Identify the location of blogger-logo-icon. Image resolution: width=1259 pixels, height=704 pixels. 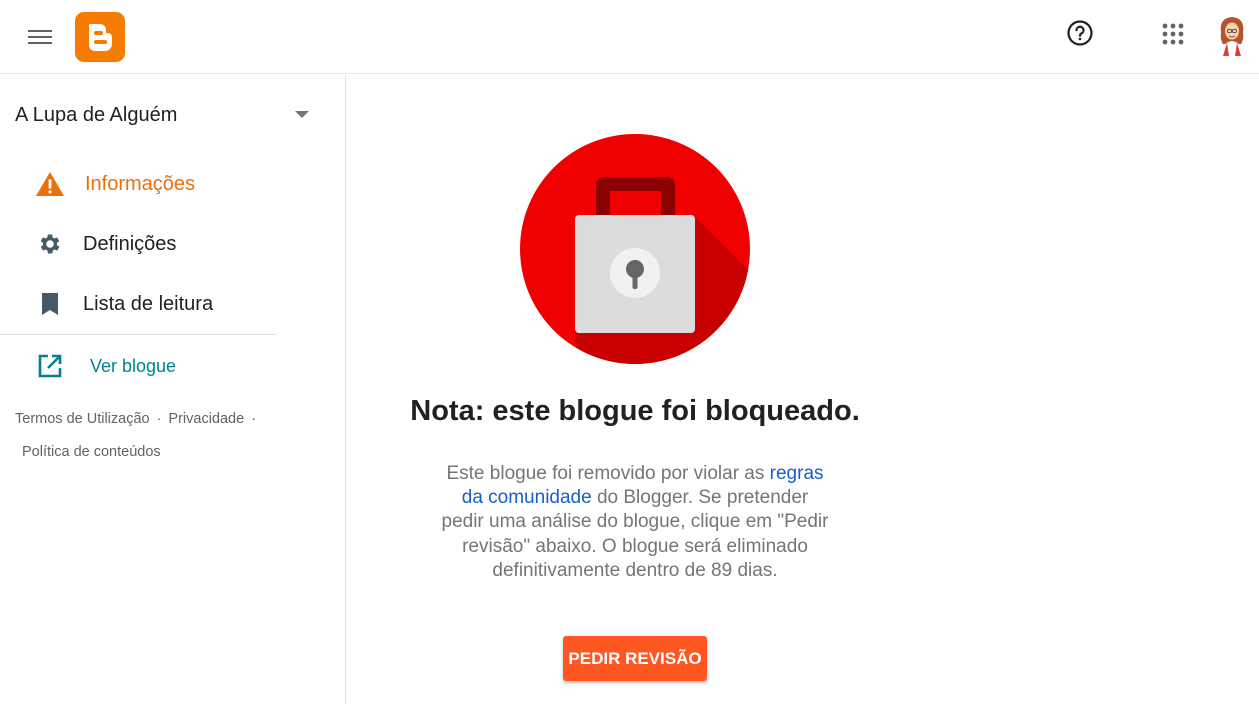
(100, 37).